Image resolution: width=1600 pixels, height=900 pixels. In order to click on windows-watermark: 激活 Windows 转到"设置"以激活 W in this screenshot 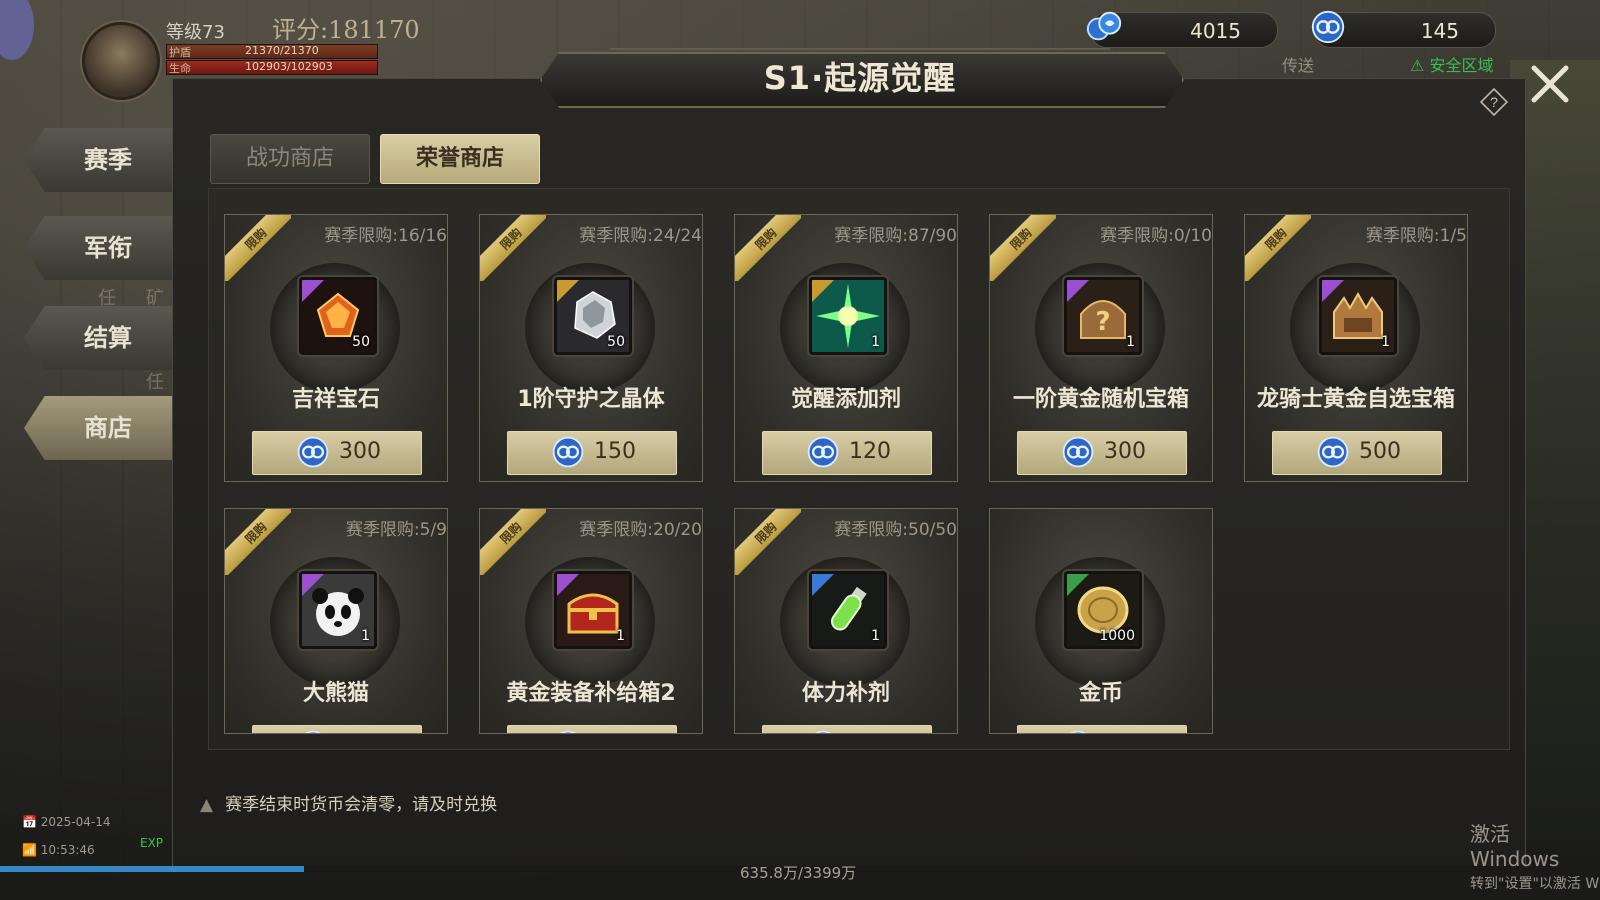, I will do `click(1535, 857)`.